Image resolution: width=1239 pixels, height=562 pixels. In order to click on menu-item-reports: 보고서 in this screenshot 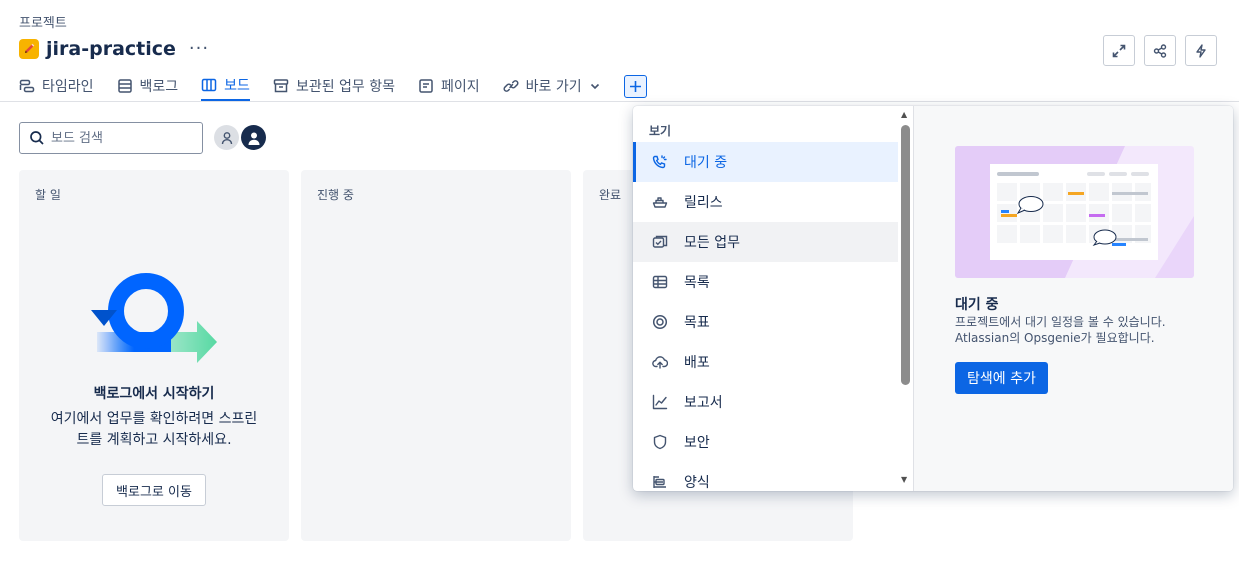, I will do `click(765, 402)`.